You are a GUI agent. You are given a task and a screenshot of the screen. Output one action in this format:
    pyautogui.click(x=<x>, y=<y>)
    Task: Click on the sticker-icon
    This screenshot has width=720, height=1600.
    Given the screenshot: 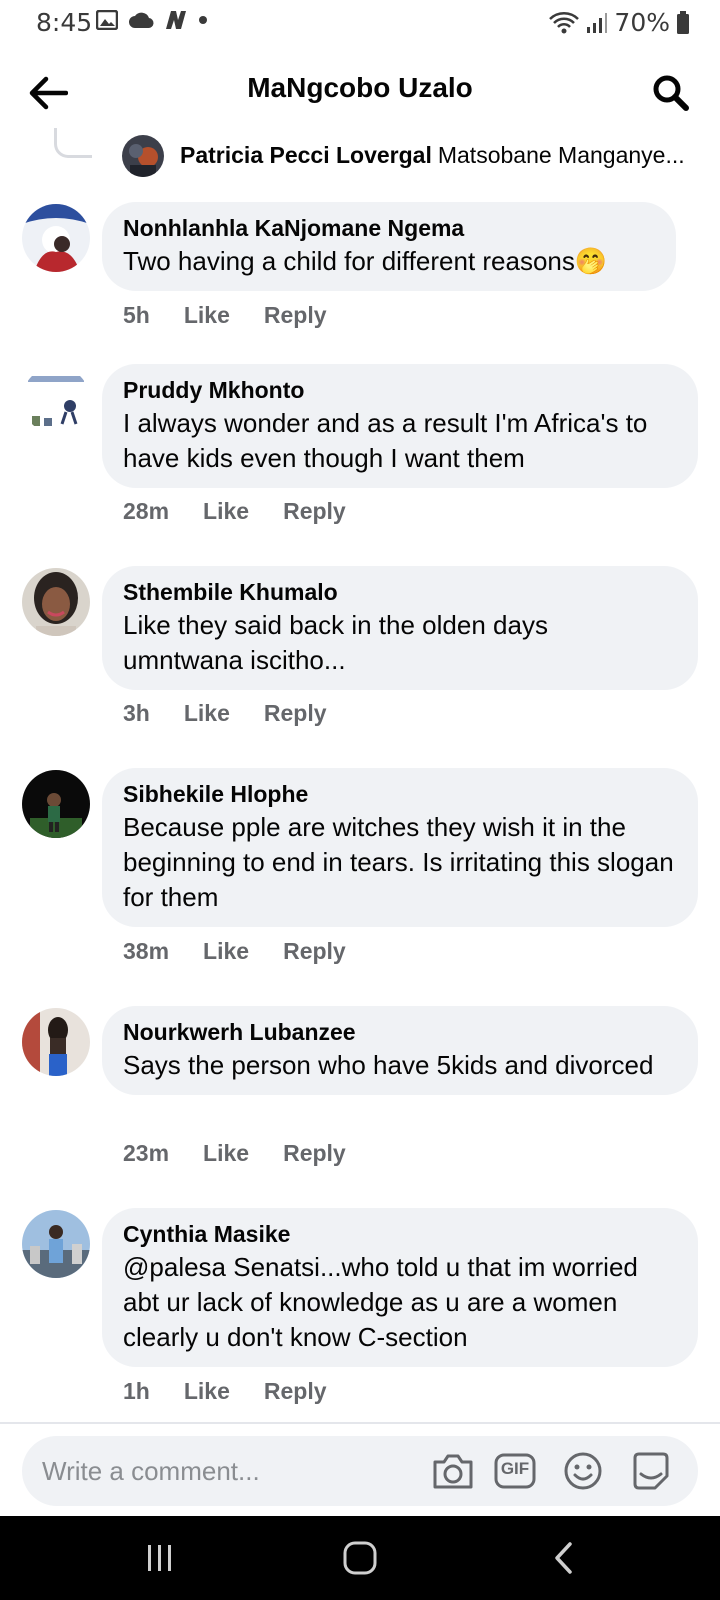 What is the action you would take?
    pyautogui.click(x=651, y=1471)
    